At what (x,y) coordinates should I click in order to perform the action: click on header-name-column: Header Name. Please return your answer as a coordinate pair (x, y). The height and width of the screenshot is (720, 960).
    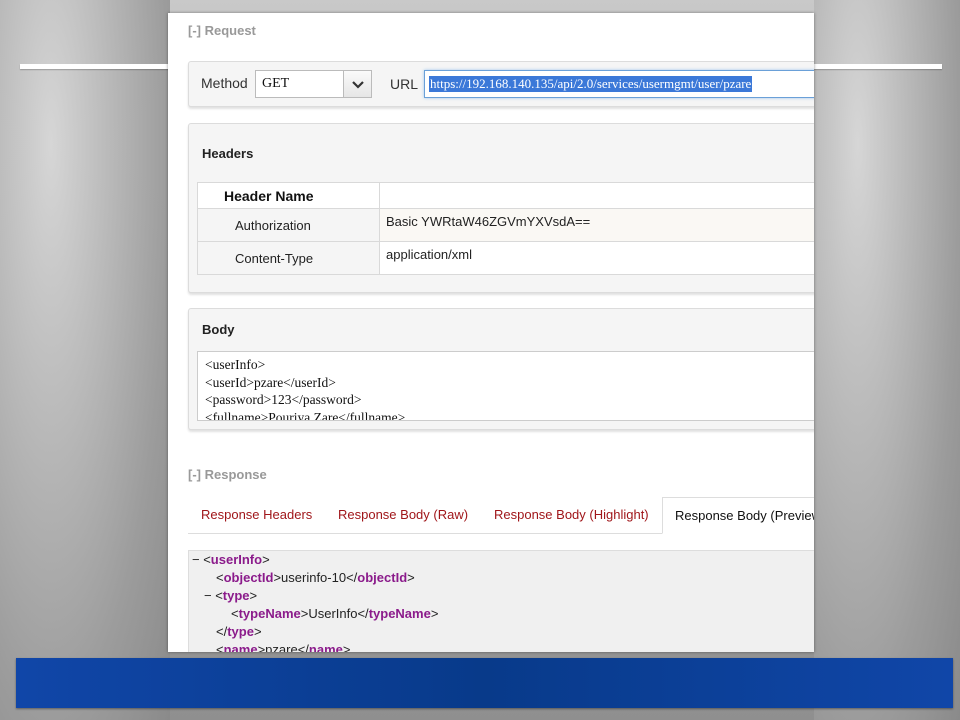
    Looking at the image, I should click on (288, 195).